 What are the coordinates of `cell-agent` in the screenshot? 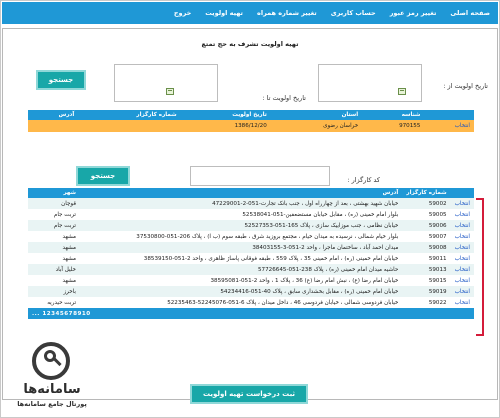 It's located at (129, 126).